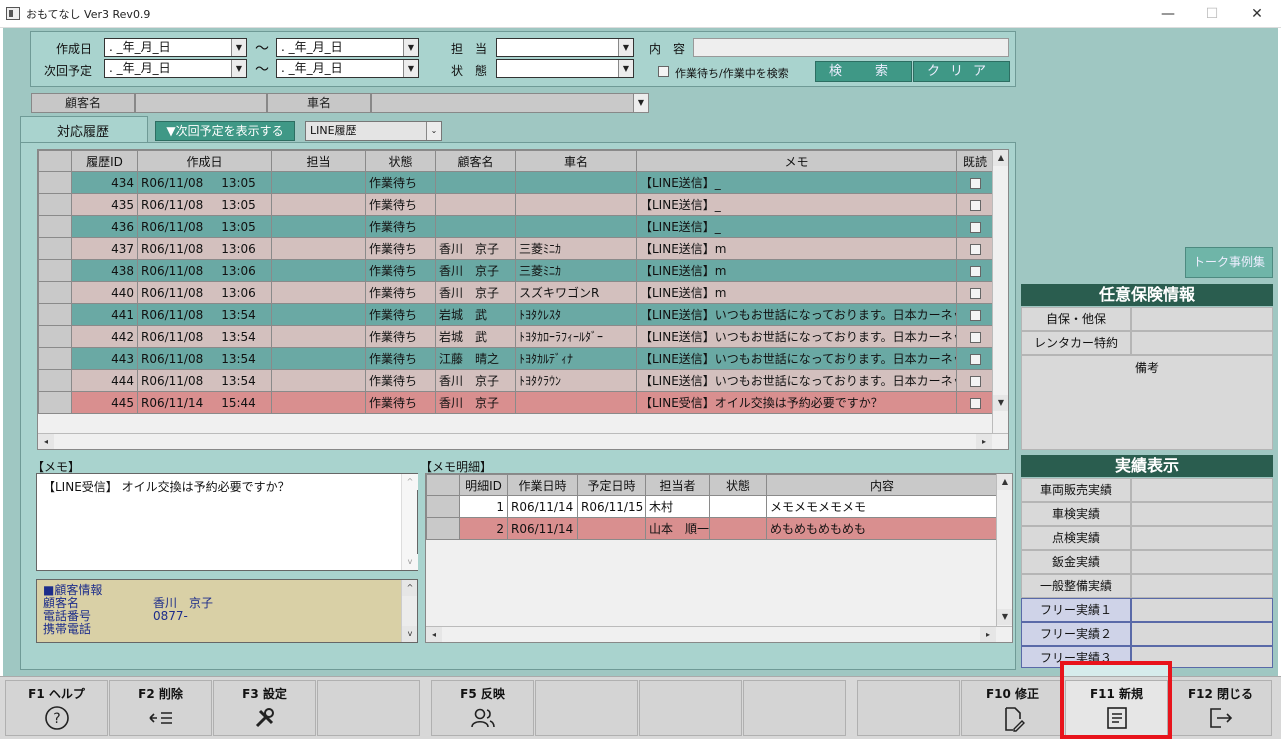 The height and width of the screenshot is (739, 1281). What do you see at coordinates (1212, 14) in the screenshot?
I see `maximize-button: ☐` at bounding box center [1212, 14].